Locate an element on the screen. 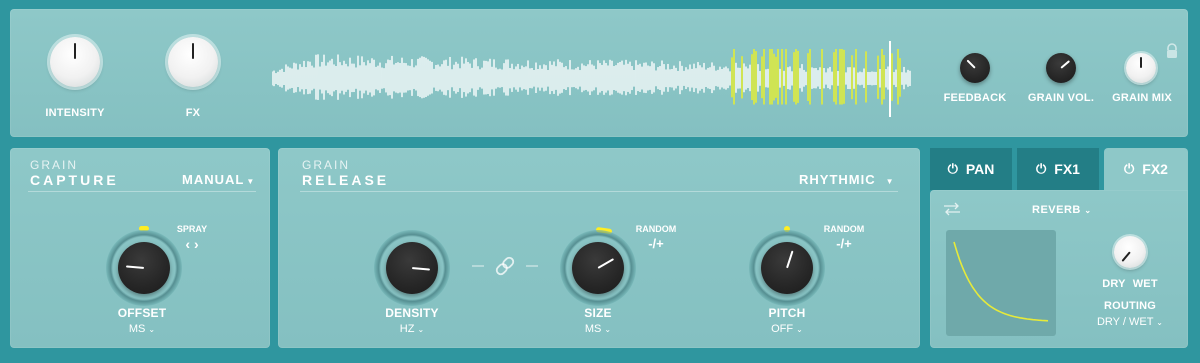  capture-mode-value: MANUAL is located at coordinates (213, 179).